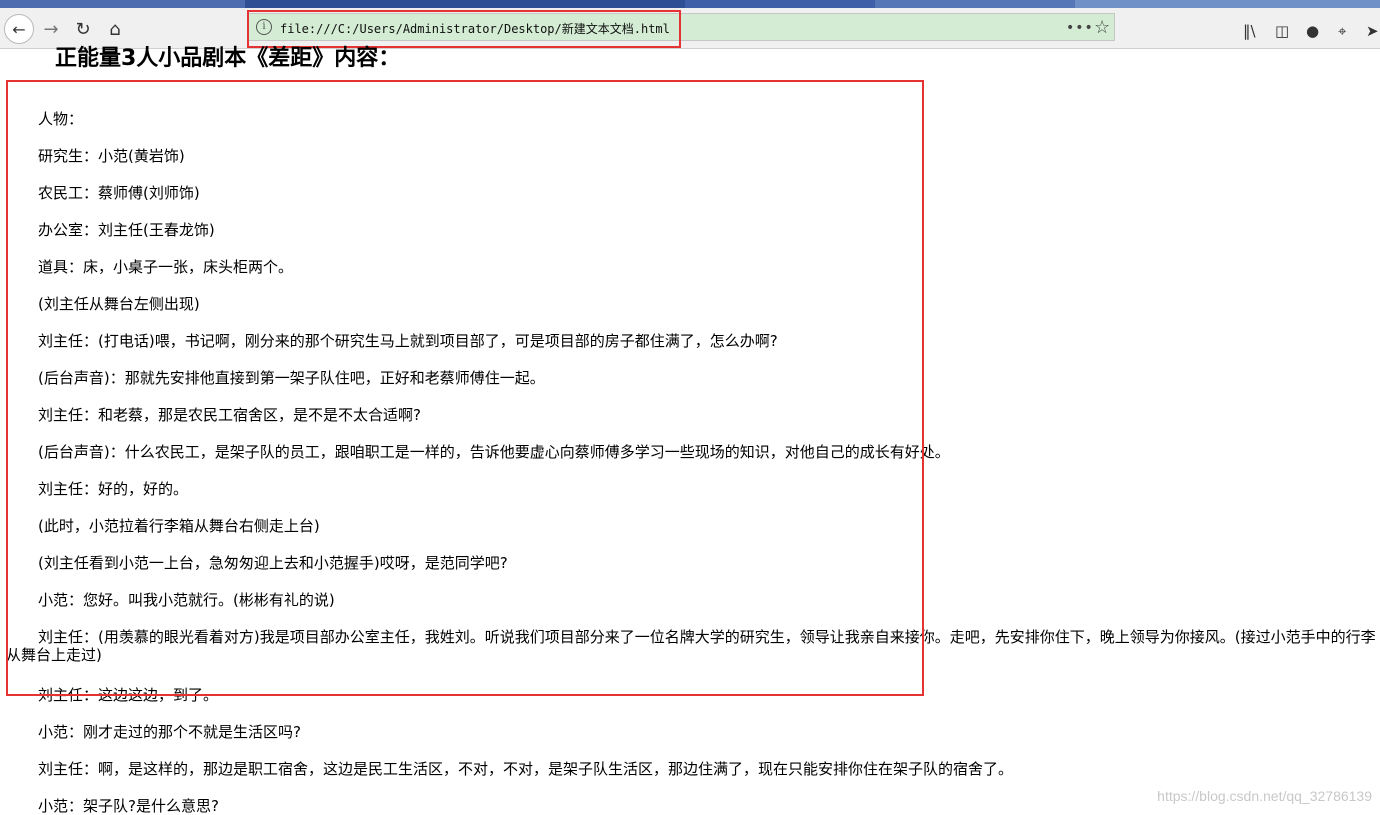  Describe the element at coordinates (83, 29) in the screenshot. I see `reload-icon: ↻` at that location.